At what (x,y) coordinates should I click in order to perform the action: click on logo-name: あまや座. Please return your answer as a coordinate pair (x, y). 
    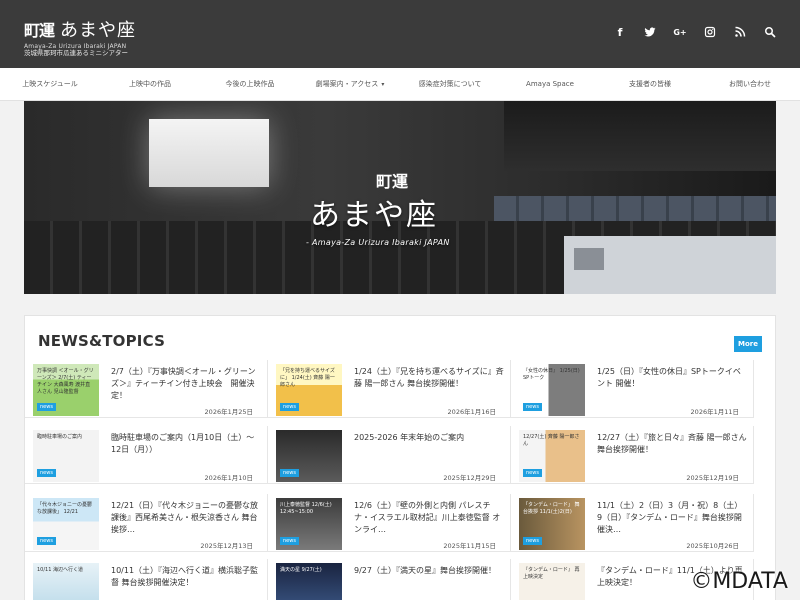
    Looking at the image, I should click on (98, 30).